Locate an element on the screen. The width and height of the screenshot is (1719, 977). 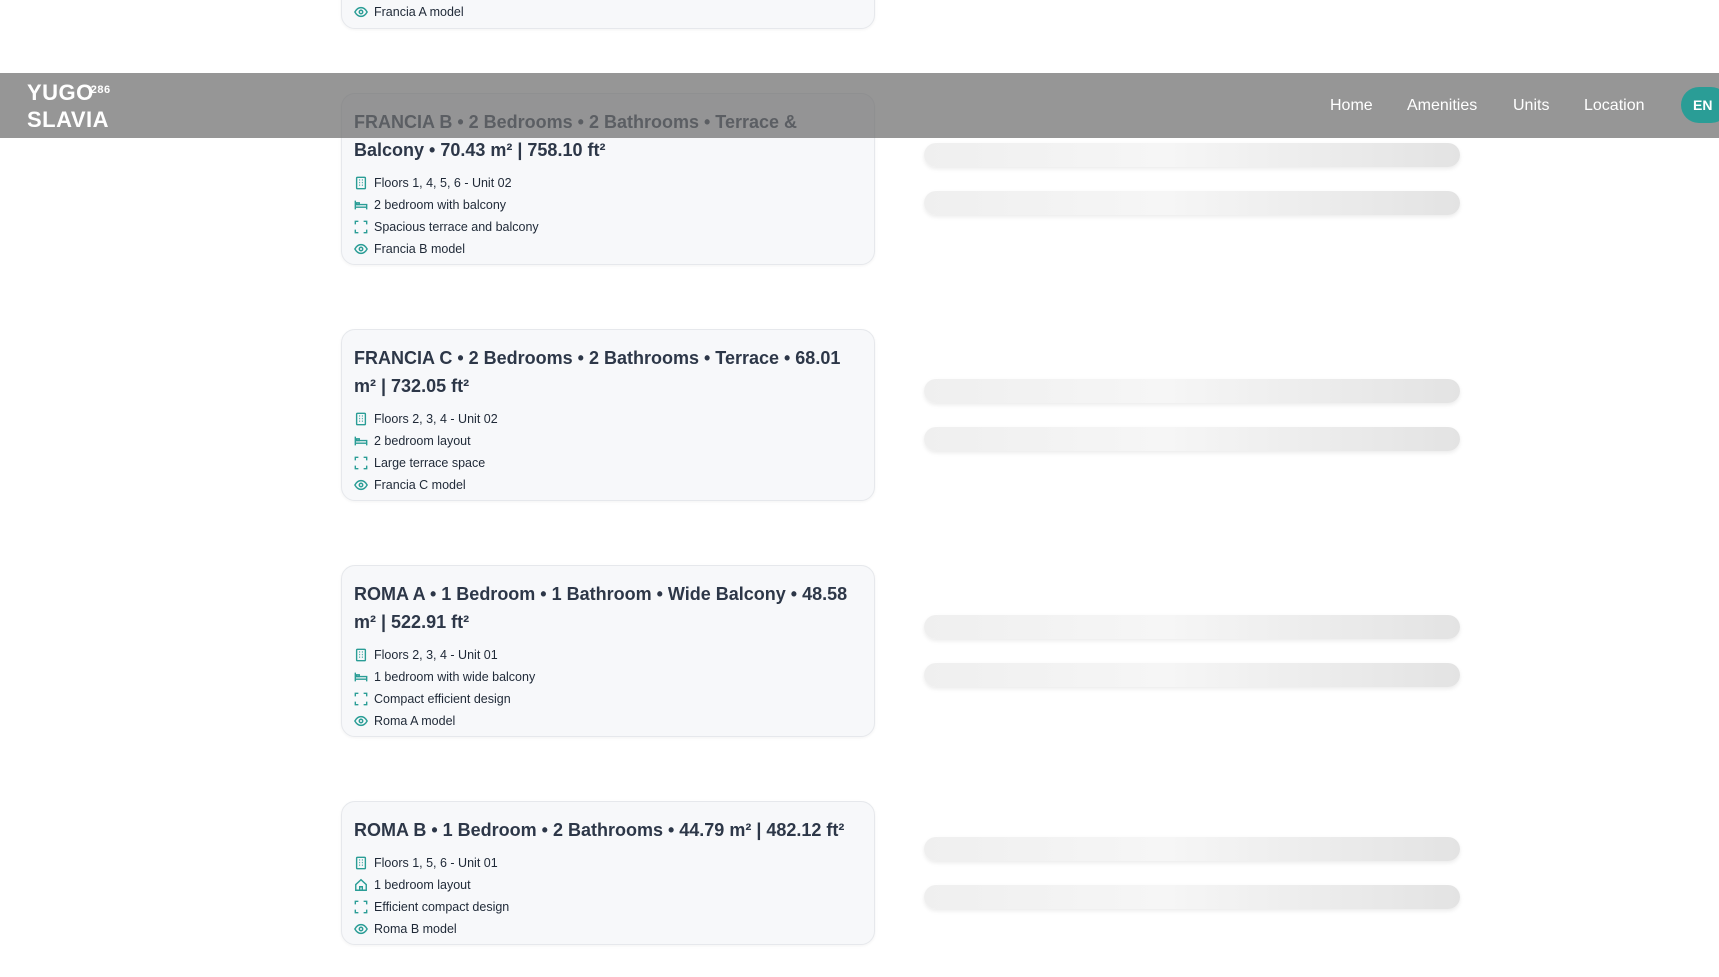
feature-text: Roma A model is located at coordinates (415, 721).